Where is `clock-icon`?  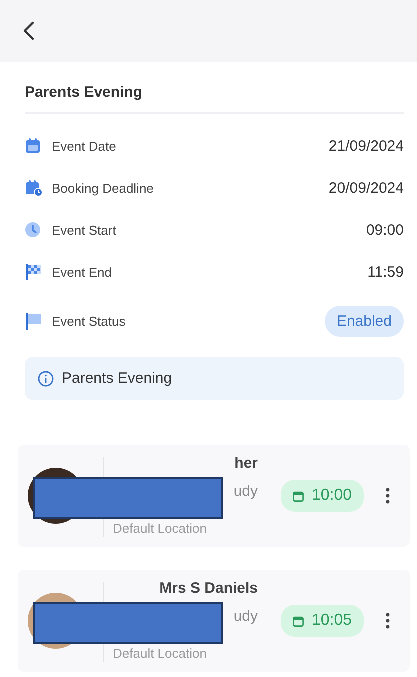 clock-icon is located at coordinates (33, 230).